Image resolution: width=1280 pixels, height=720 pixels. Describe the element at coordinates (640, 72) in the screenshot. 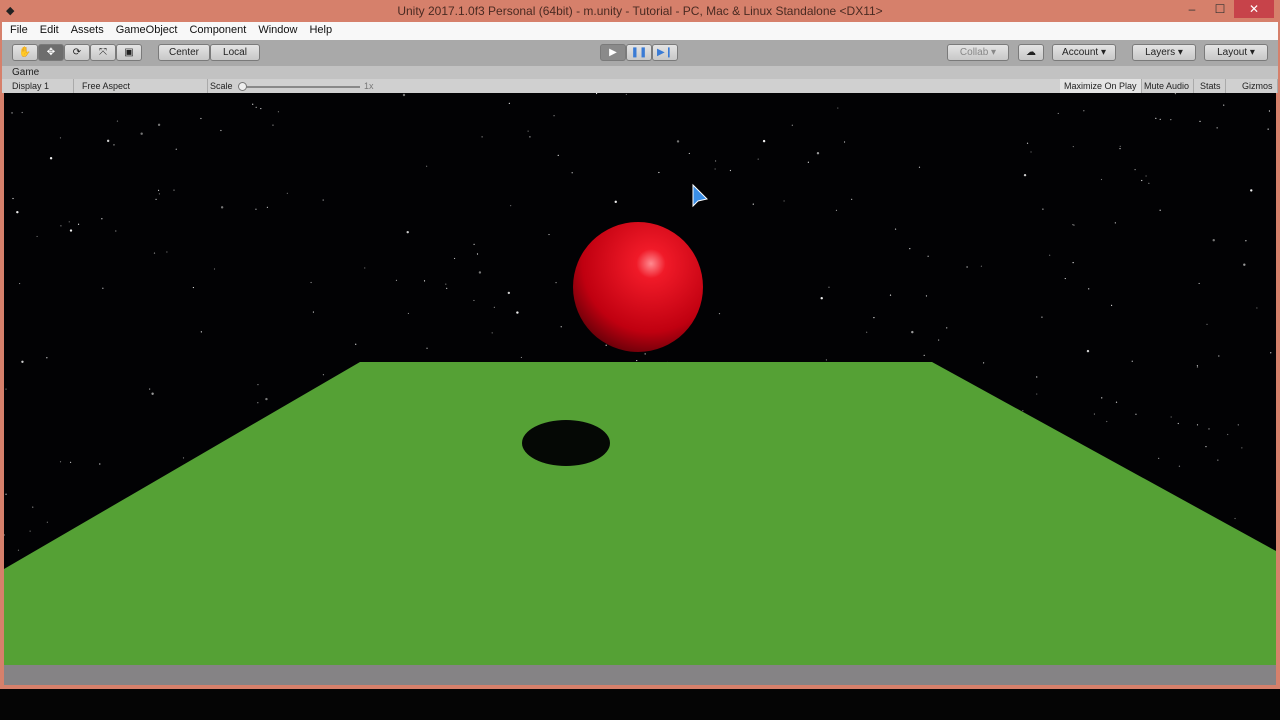

I see `tab-game: Game` at that location.